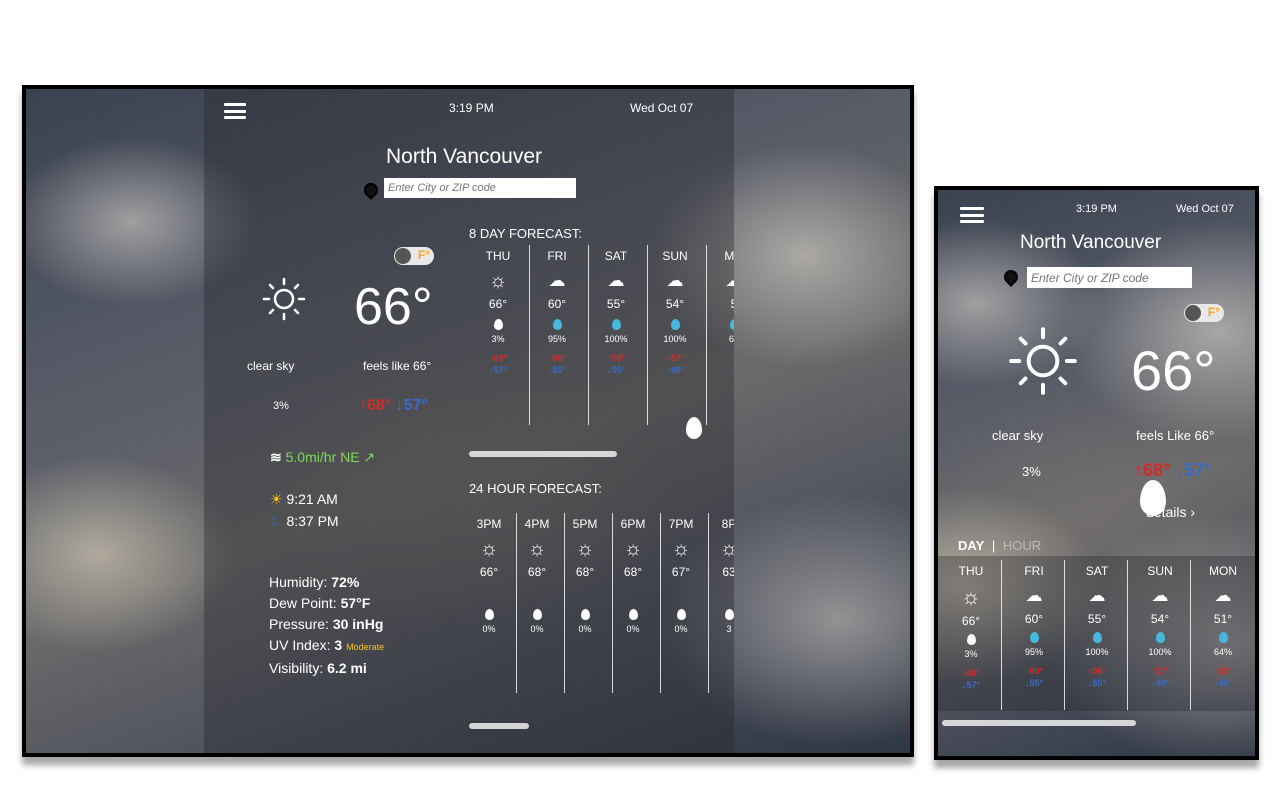  What do you see at coordinates (535, 488) in the screenshot?
I see `hour-forecast-title: 24 HOUR FORECAST:` at bounding box center [535, 488].